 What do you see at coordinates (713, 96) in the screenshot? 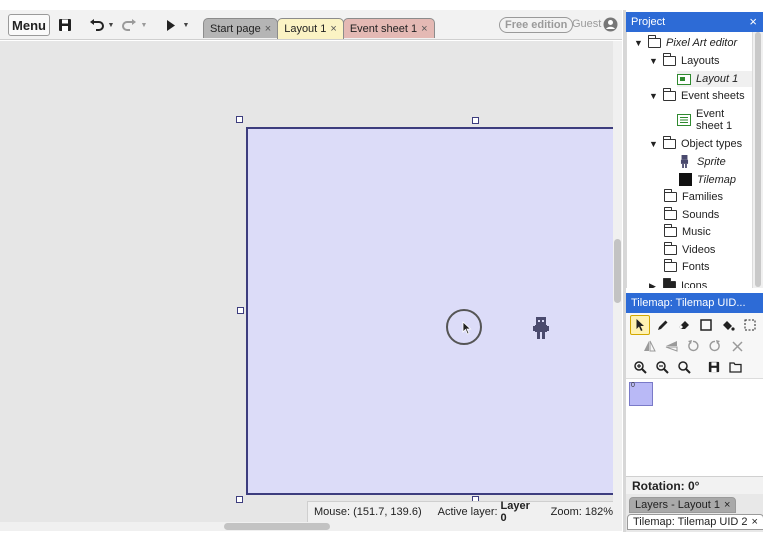
I see `tree-item-label: Event sheets` at bounding box center [713, 96].